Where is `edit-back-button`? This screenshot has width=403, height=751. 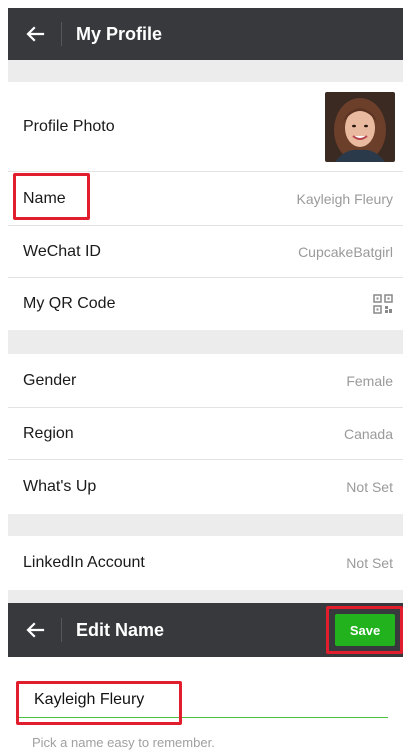
edit-back-button is located at coordinates (35, 630).